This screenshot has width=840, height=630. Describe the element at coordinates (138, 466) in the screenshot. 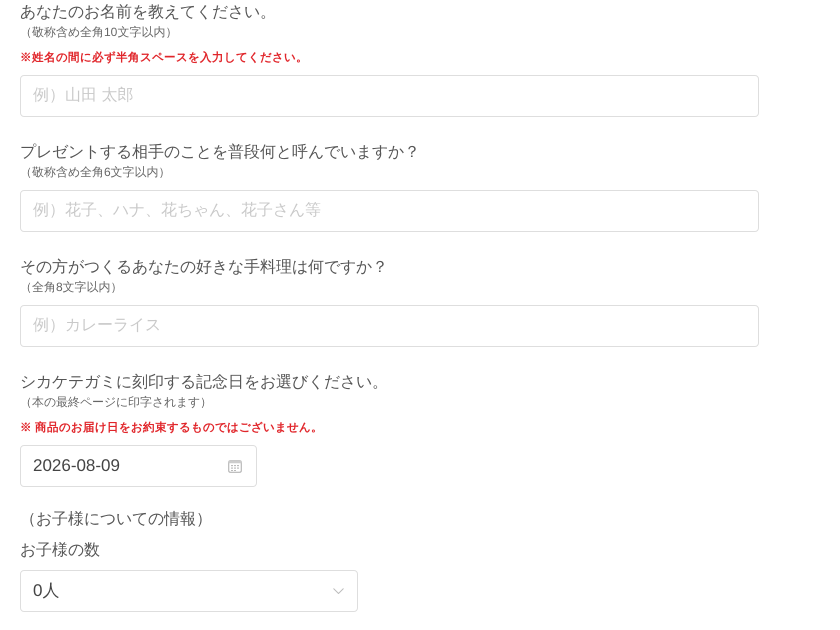

I see `date-input: 2026-08-09` at that location.